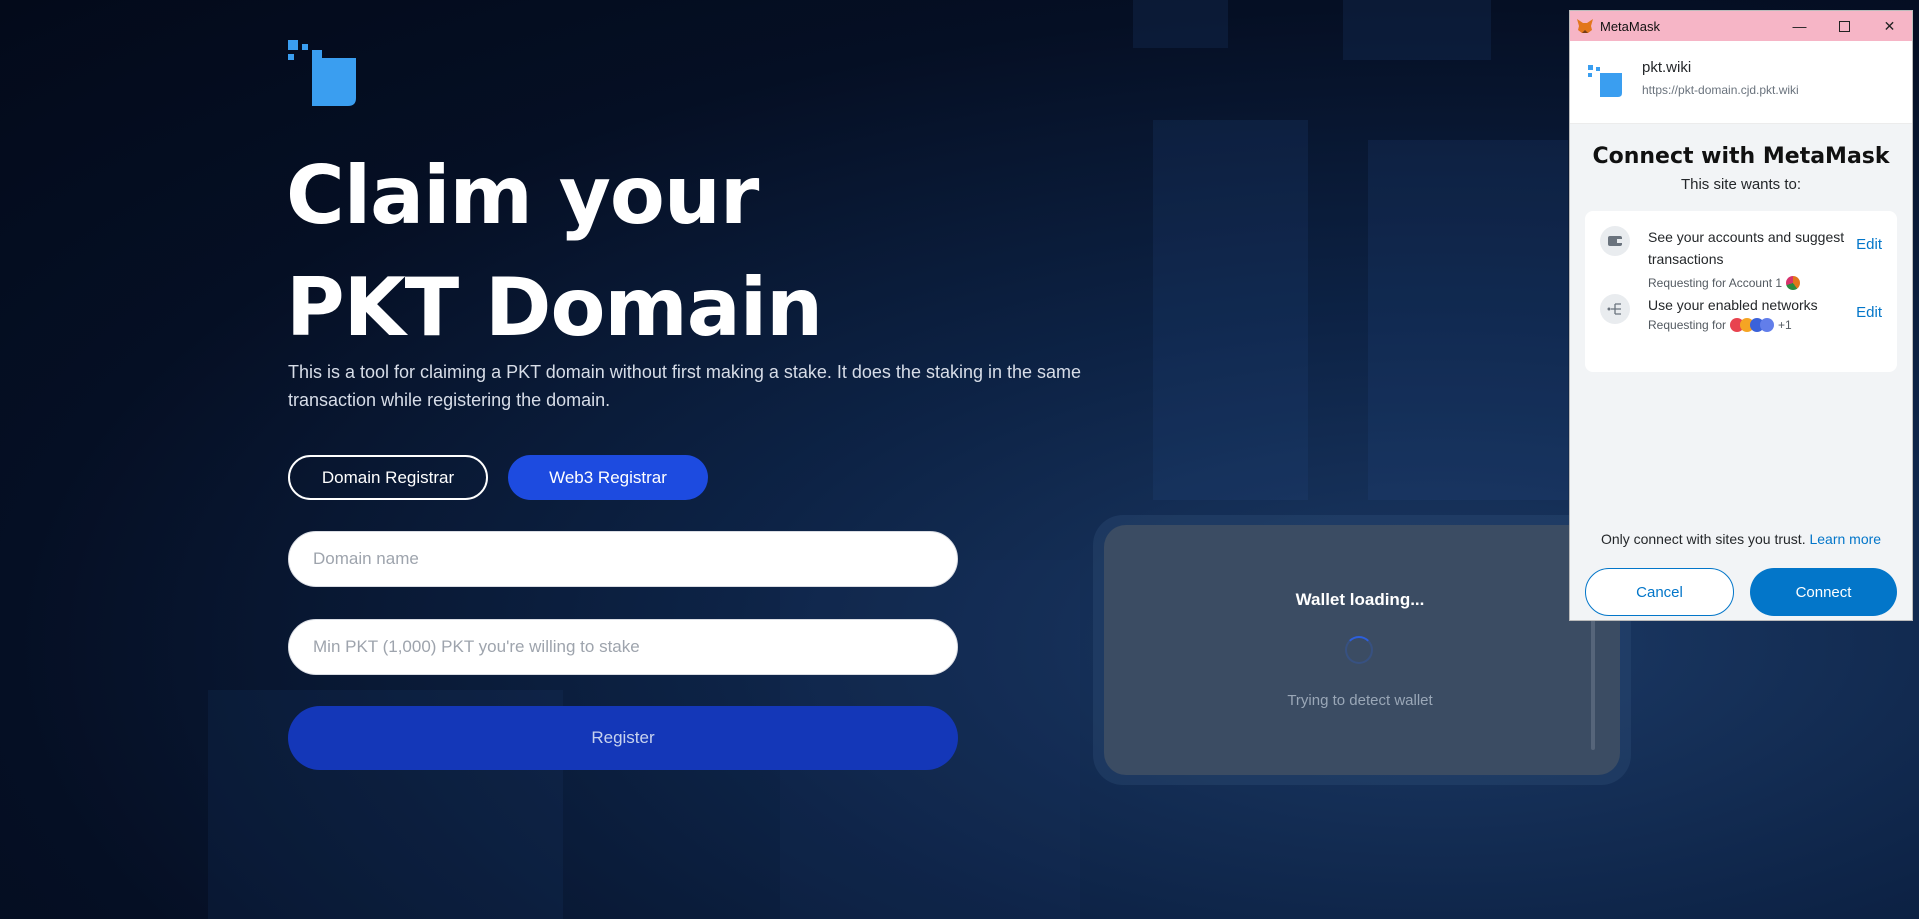 This screenshot has height=919, width=1919. I want to click on site-info: pkt.wiki https://pkt-domain.cjd.pkt.wiki, so click(1741, 82).